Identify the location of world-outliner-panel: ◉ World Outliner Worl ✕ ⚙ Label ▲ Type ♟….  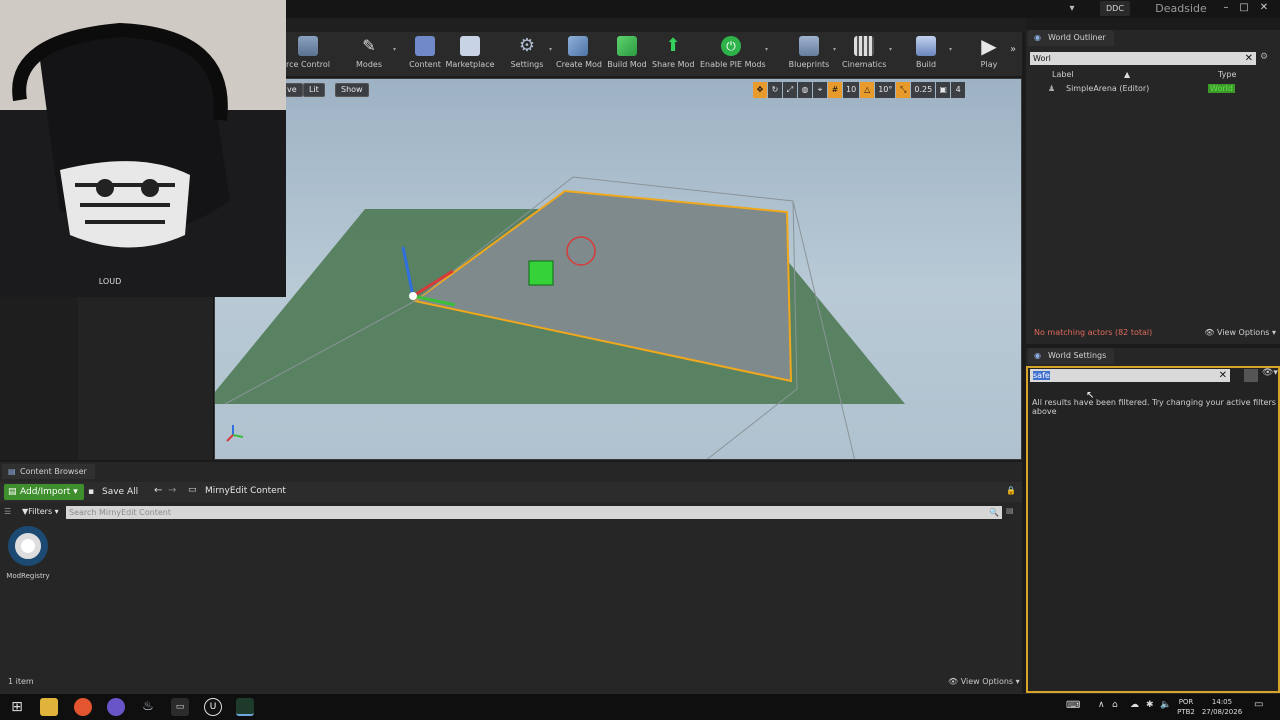
(1153, 187).